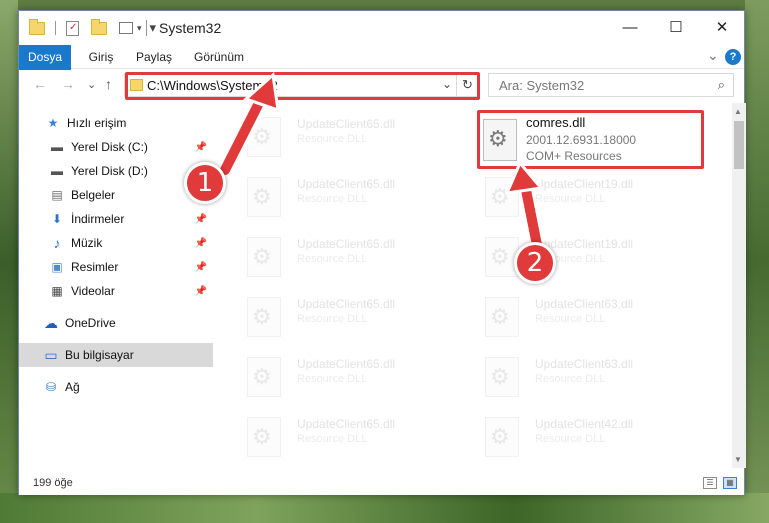  What do you see at coordinates (381, 28) in the screenshot?
I see `title-bar: ✓ ▾ ▾ System32 — ☐ ✕` at bounding box center [381, 28].